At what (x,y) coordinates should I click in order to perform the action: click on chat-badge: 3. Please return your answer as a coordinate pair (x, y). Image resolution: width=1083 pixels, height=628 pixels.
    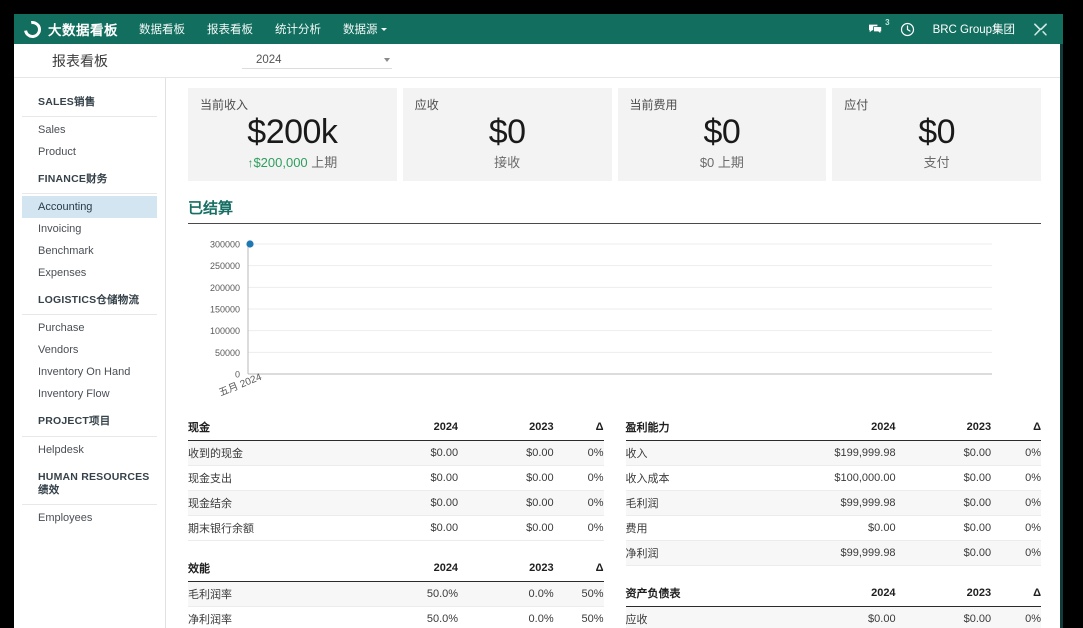
    Looking at the image, I should click on (887, 22).